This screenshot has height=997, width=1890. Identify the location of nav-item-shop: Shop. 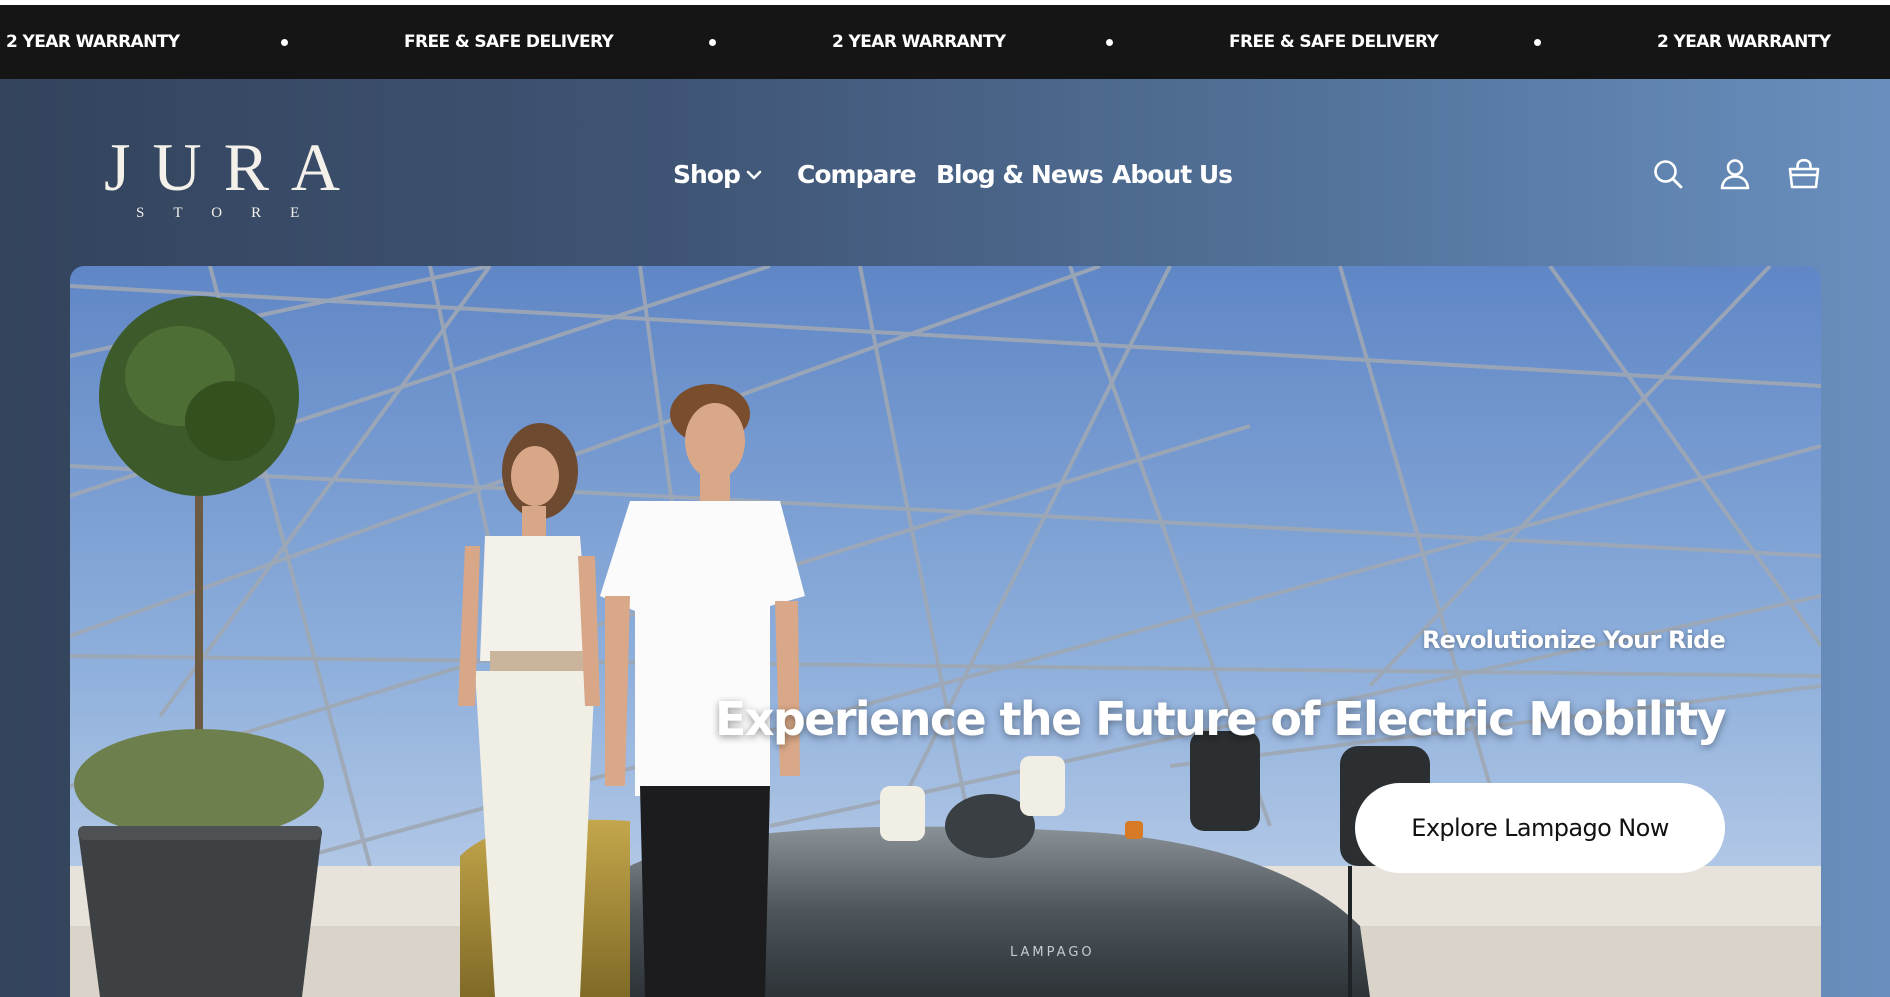
(707, 175).